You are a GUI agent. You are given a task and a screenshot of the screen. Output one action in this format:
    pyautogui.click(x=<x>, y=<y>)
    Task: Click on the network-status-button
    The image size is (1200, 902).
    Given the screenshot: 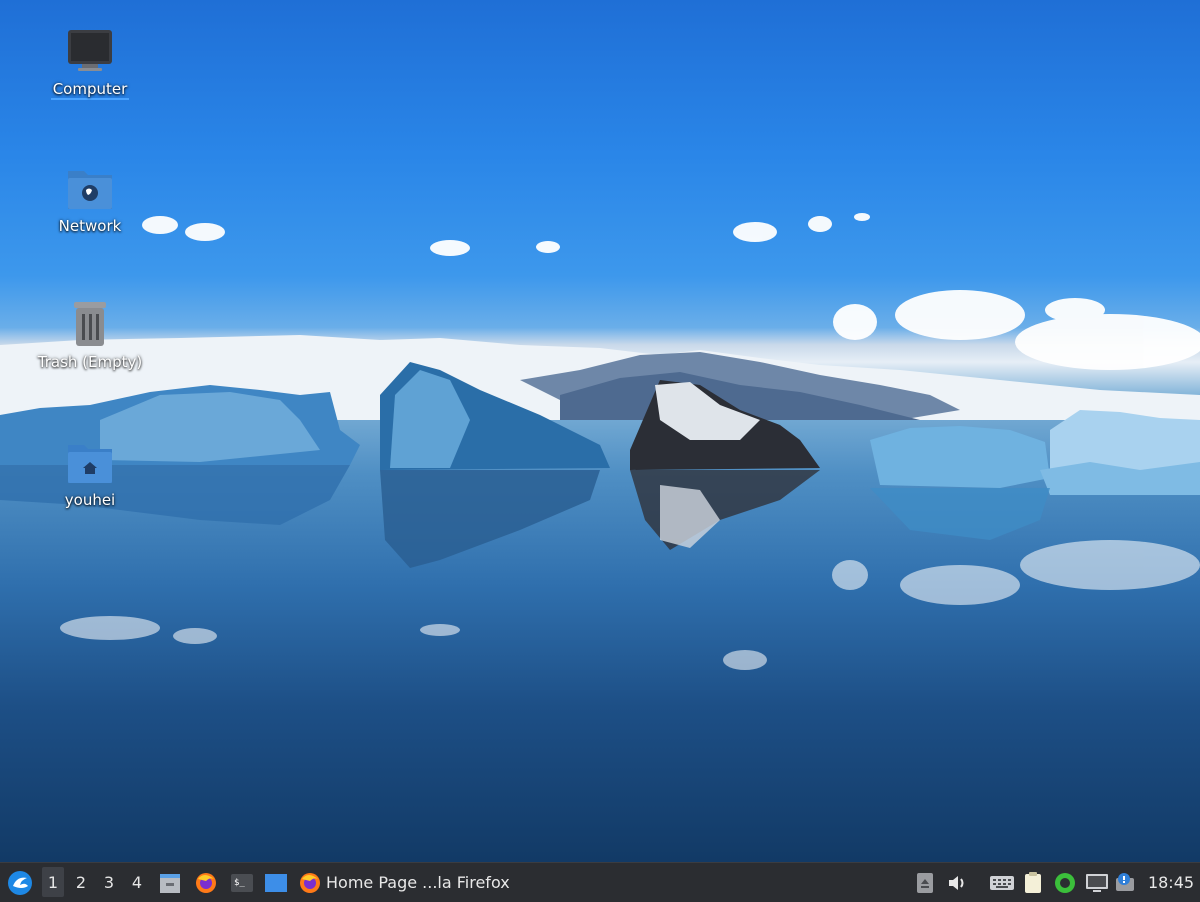 What is the action you would take?
    pyautogui.click(x=1065, y=882)
    